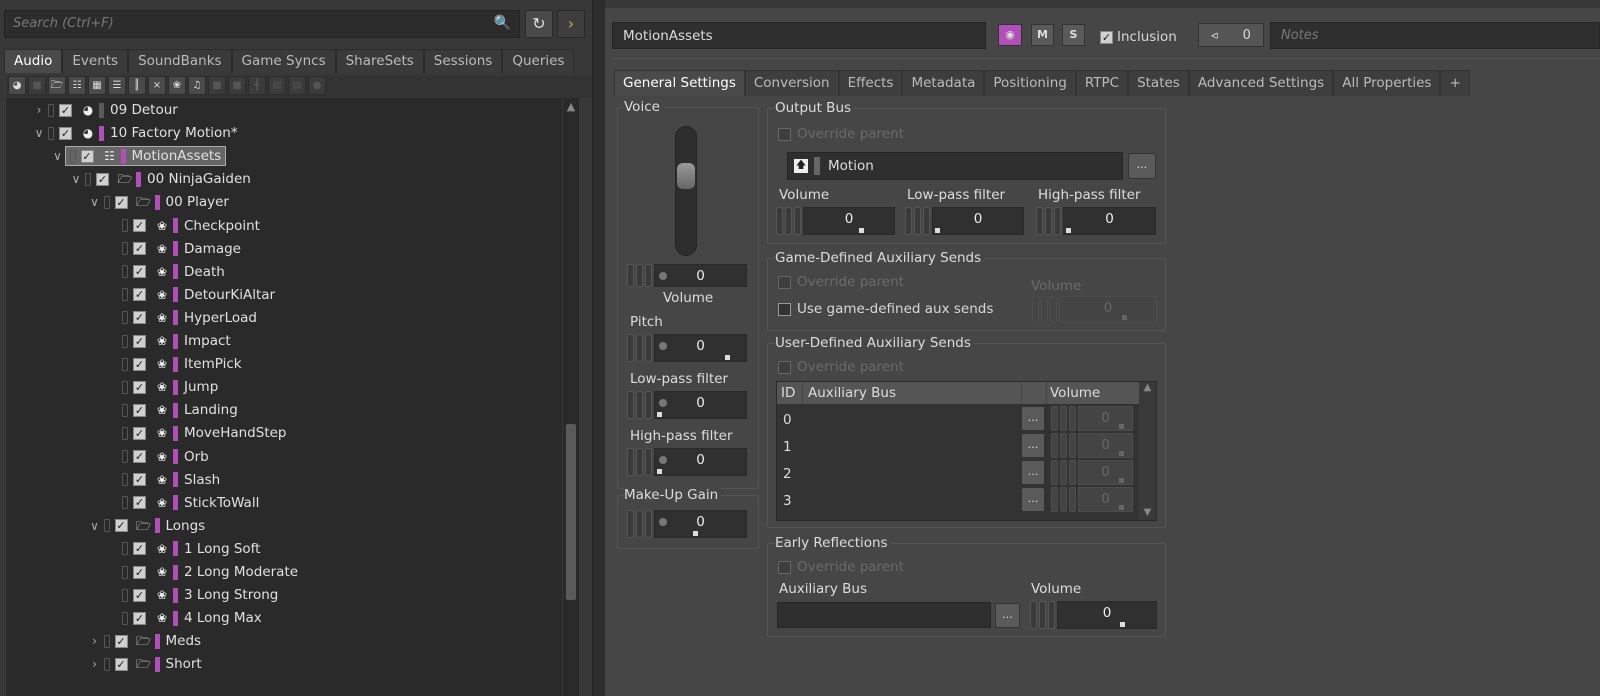 The height and width of the screenshot is (696, 1600). Describe the element at coordinates (183, 226) in the screenshot. I see `tree-item: ✓ ❀ Checkpoint` at that location.